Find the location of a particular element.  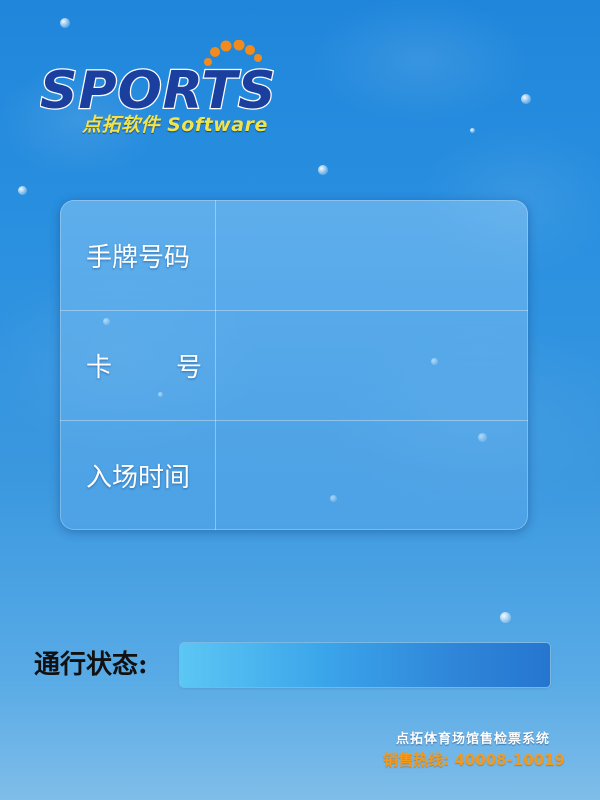

logo-subtitle: 点拓软件 Software is located at coordinates (175, 125).